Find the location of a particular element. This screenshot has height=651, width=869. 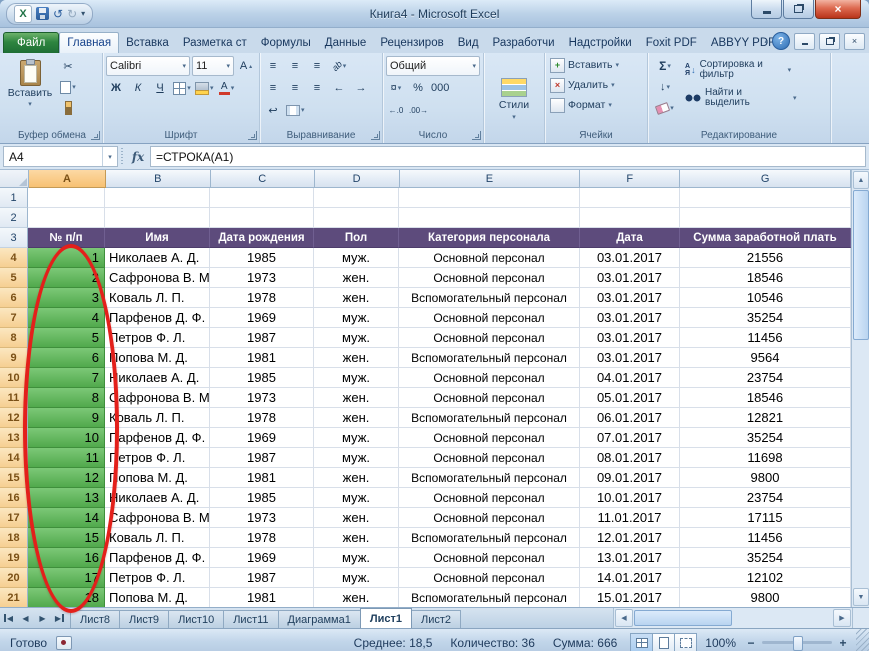

cell-E8: Основной персонал is located at coordinates (489, 338).